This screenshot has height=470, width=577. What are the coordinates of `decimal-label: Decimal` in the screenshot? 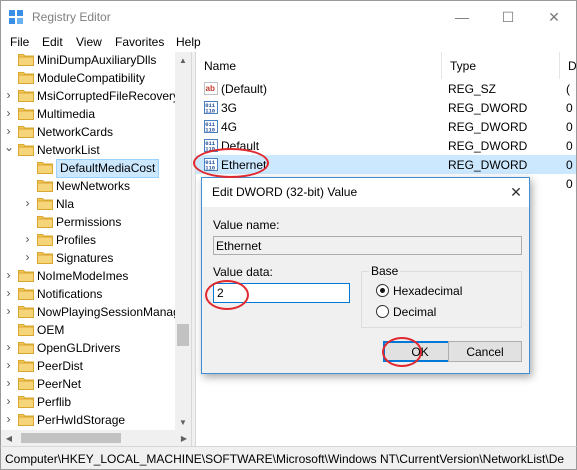 It's located at (414, 312).